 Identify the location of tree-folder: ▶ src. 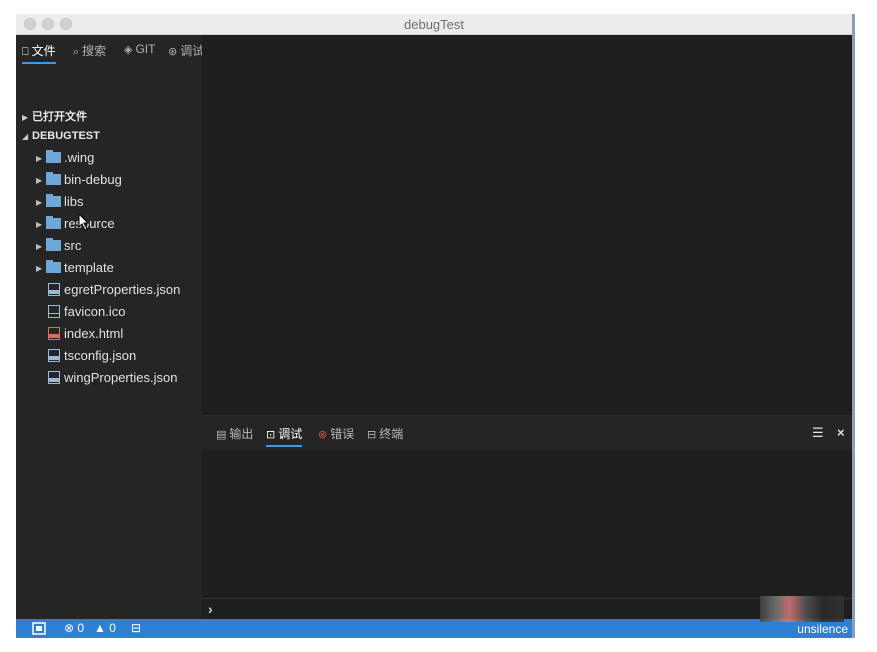
(58, 248).